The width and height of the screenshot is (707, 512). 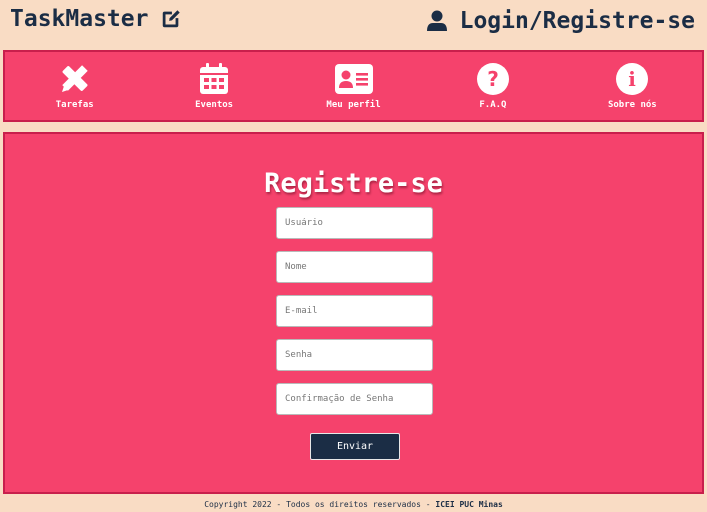 What do you see at coordinates (632, 105) in the screenshot?
I see `nav-label-sobre-nos: Sobre nós` at bounding box center [632, 105].